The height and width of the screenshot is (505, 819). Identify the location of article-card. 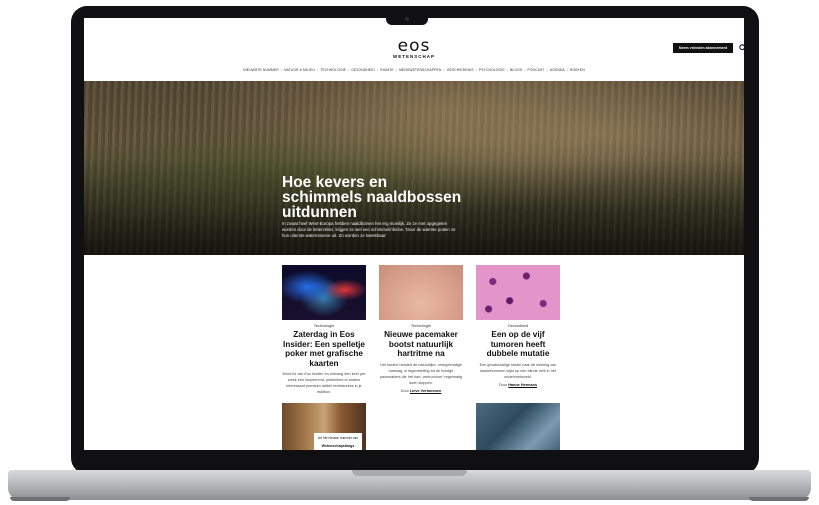
(518, 426).